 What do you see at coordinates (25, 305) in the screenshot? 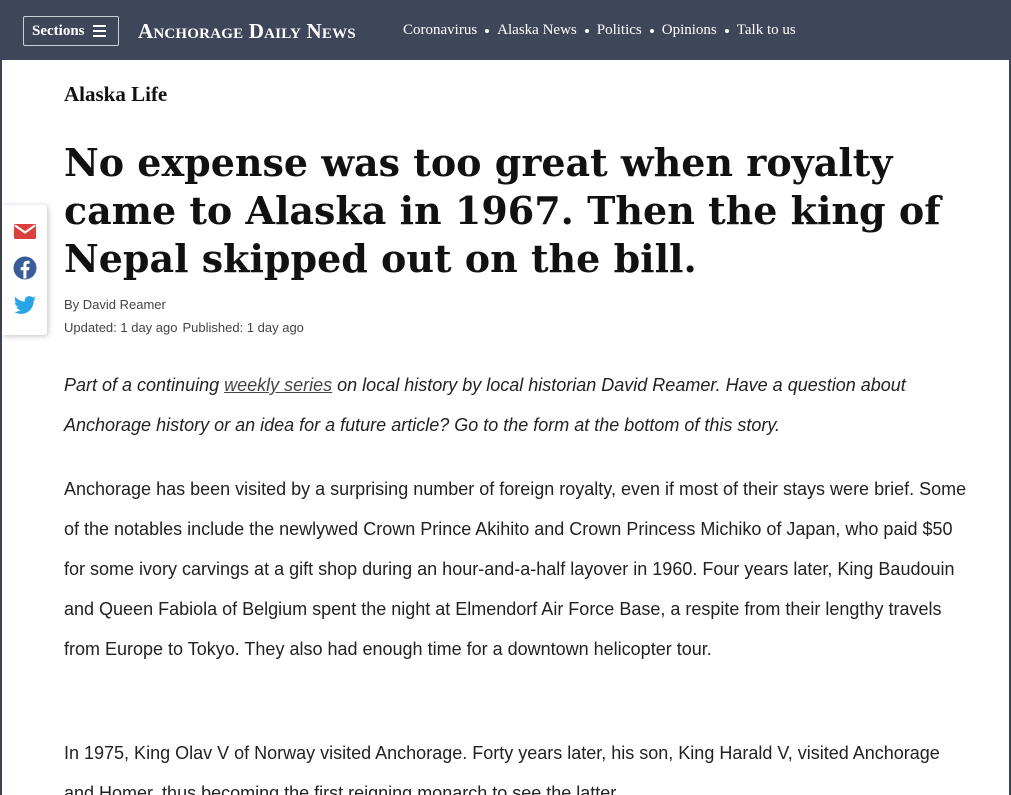
I see `twitter-icon` at bounding box center [25, 305].